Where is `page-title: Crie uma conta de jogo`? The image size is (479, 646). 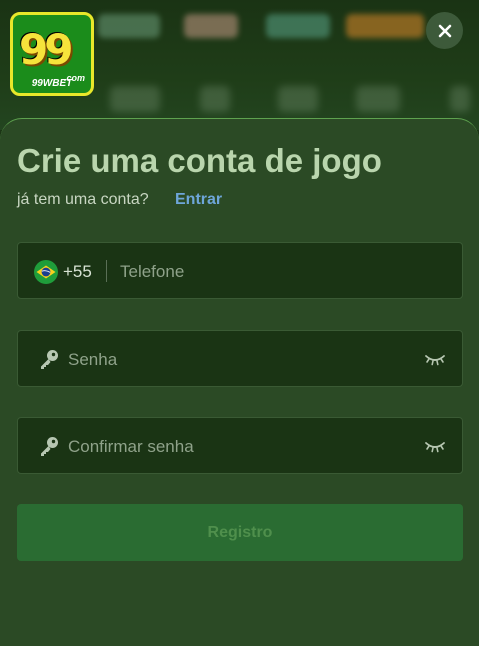
page-title: Crie uma conta de jogo is located at coordinates (199, 160).